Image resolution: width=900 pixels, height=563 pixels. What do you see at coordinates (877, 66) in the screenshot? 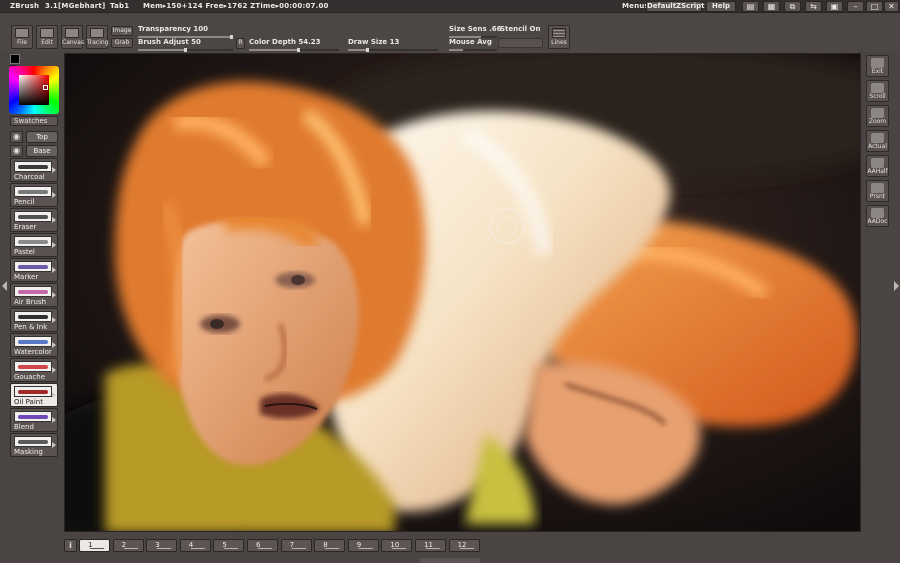
I see `exit-button: Exit` at bounding box center [877, 66].